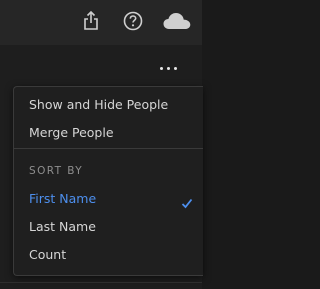 This screenshot has height=289, width=320. Describe the element at coordinates (62, 198) in the screenshot. I see `sort-option-first-name: First Name` at that location.